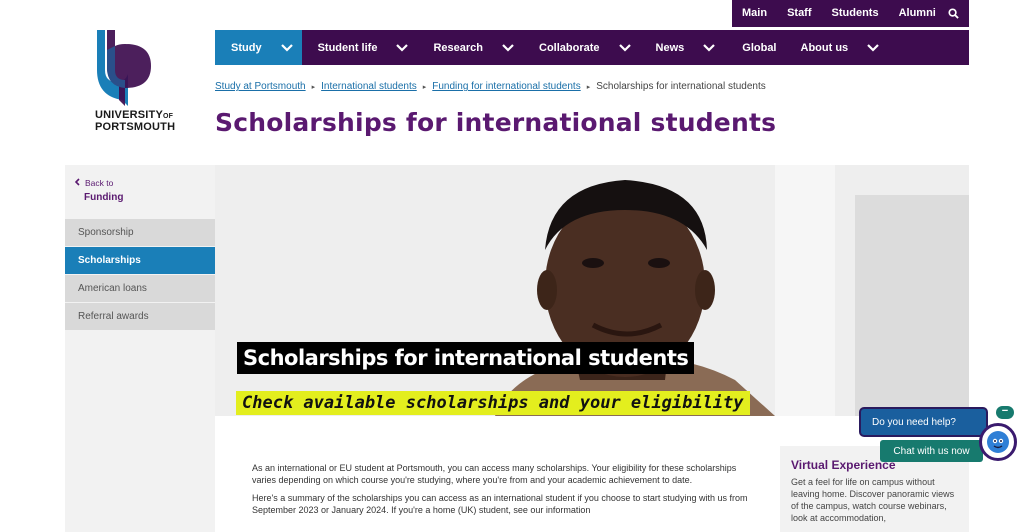 This screenshot has height=532, width=1024. I want to click on nav-label-about-us: About us, so click(824, 47).